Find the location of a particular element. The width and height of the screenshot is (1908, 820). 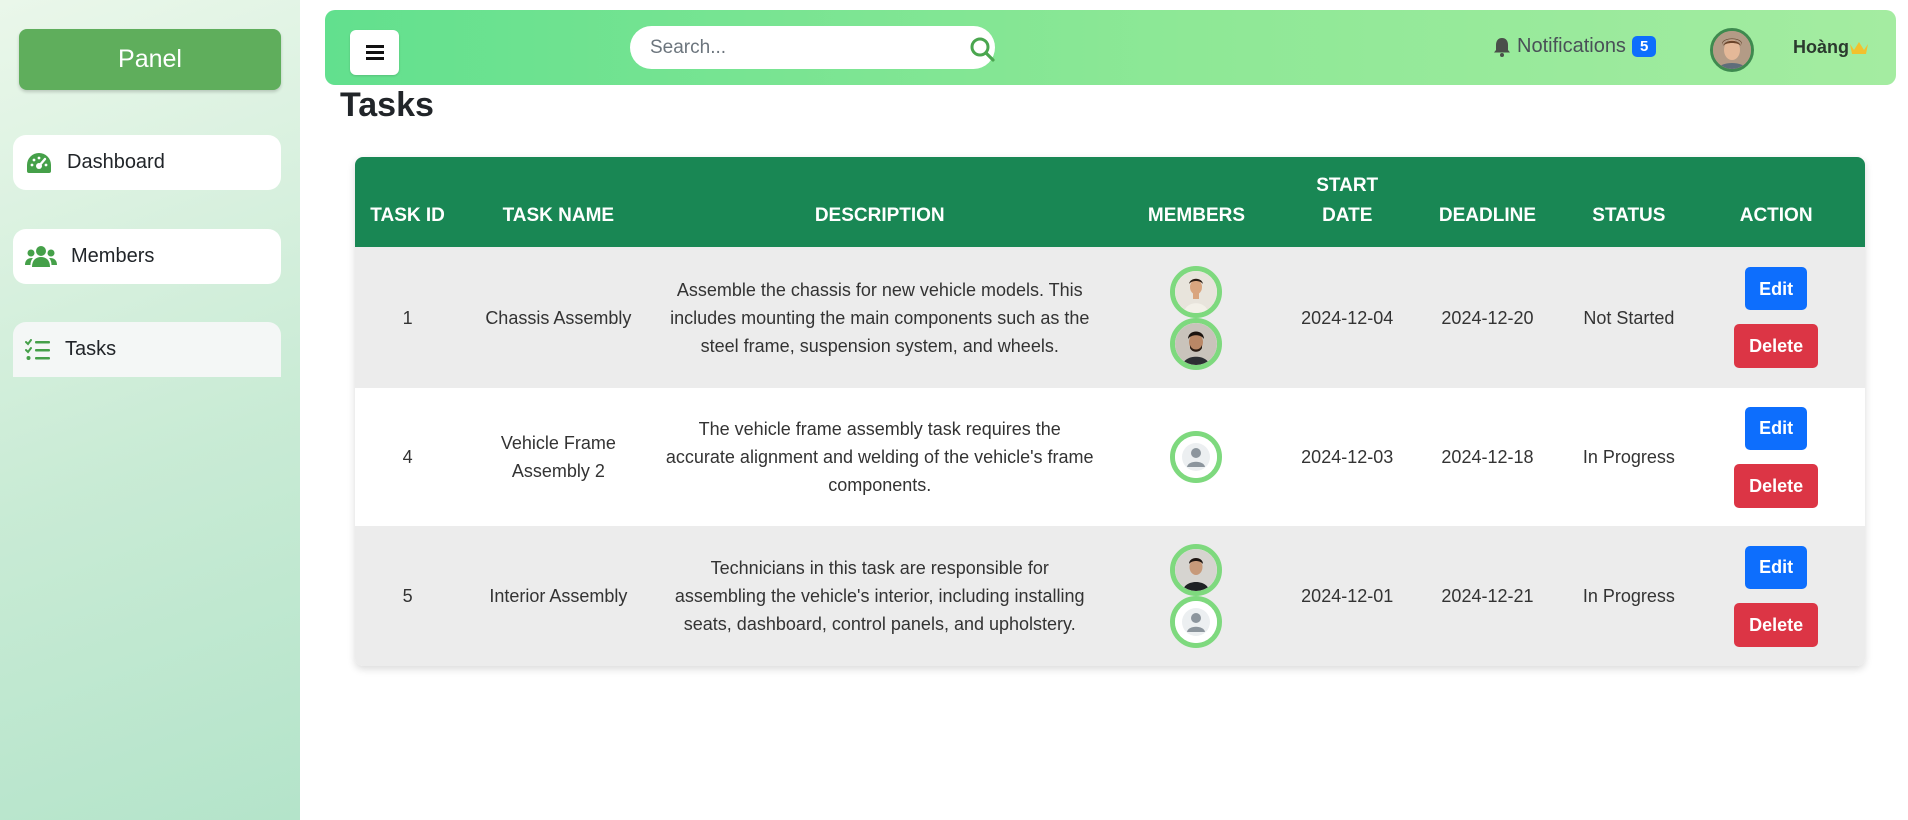

user-name: Hoàng is located at coordinates (1831, 47).